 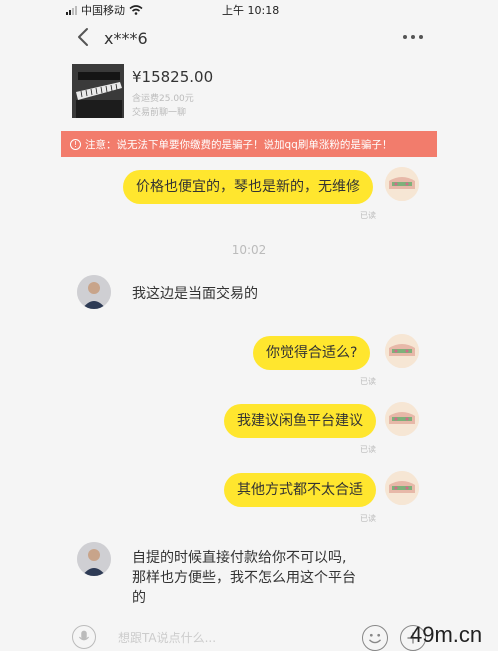 What do you see at coordinates (84, 637) in the screenshot?
I see `microphone-icon` at bounding box center [84, 637].